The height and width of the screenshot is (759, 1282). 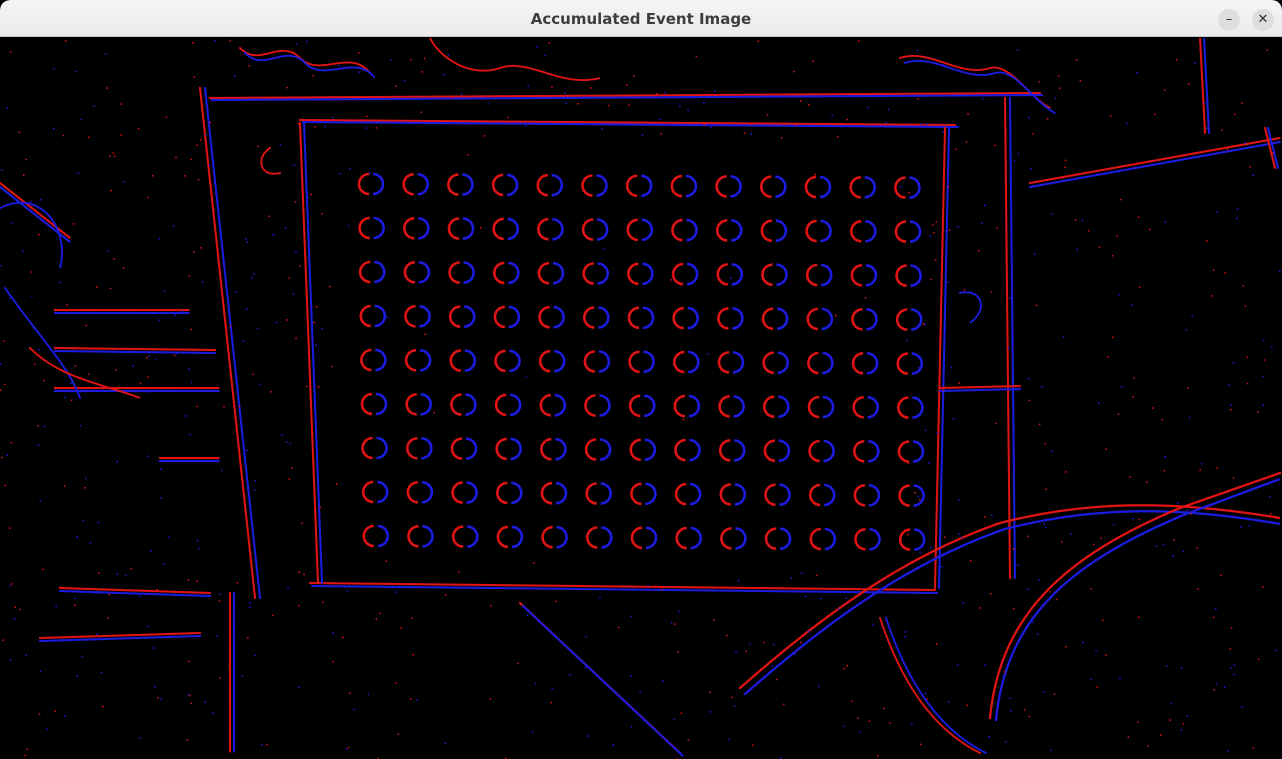 What do you see at coordinates (1263, 20) in the screenshot?
I see `close-button: ✕` at bounding box center [1263, 20].